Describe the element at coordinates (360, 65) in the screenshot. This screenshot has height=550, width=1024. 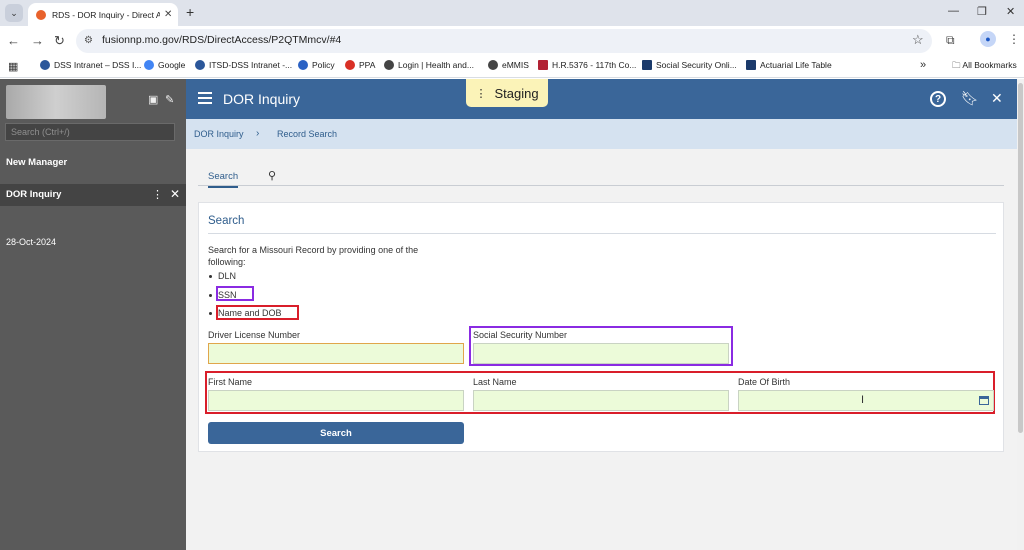
I see `bookmark-item: PPA` at that location.